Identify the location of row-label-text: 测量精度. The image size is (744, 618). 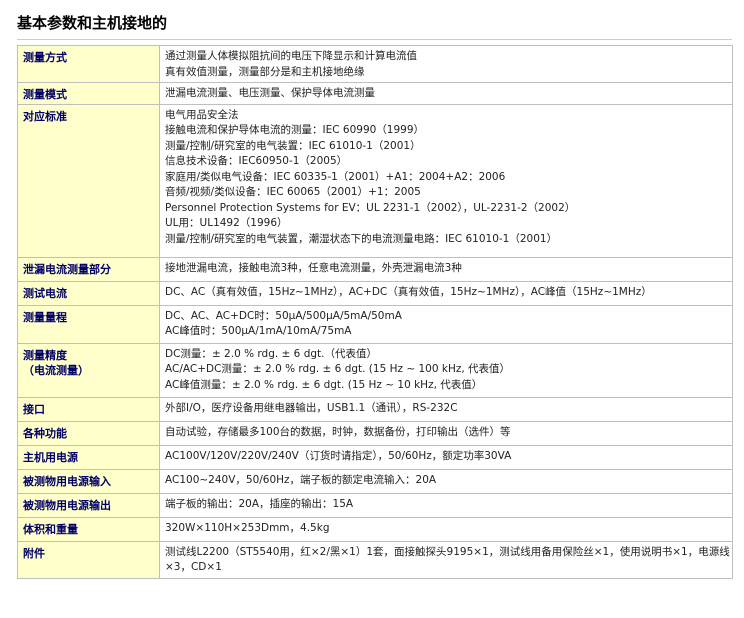
(45, 355).